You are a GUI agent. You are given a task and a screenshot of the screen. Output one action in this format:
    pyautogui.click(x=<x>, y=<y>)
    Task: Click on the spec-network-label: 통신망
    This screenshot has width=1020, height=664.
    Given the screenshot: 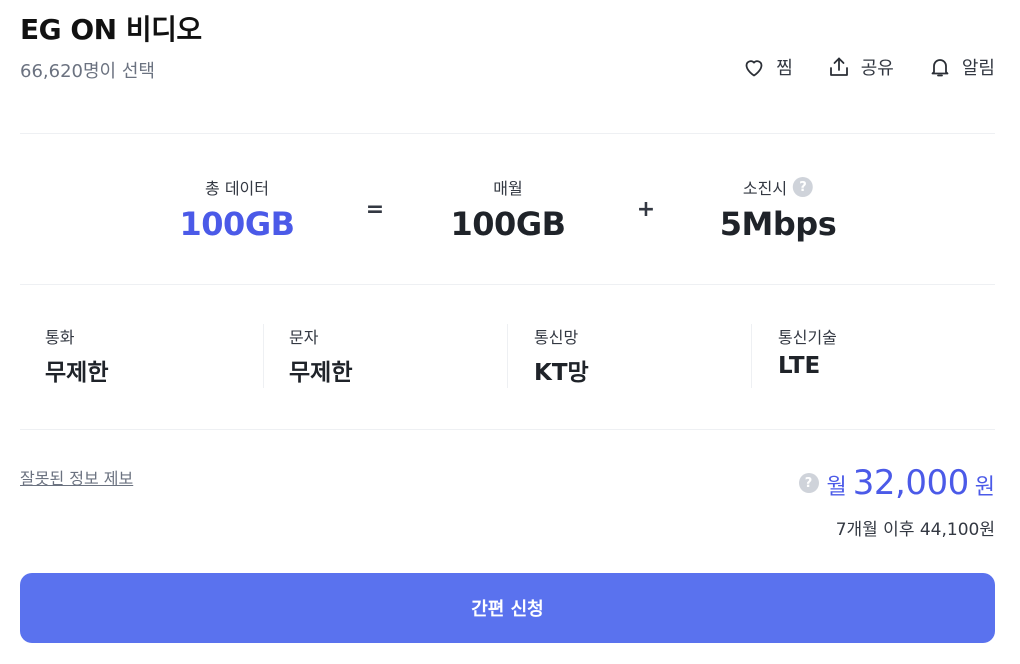 What is the action you would take?
    pyautogui.click(x=556, y=337)
    